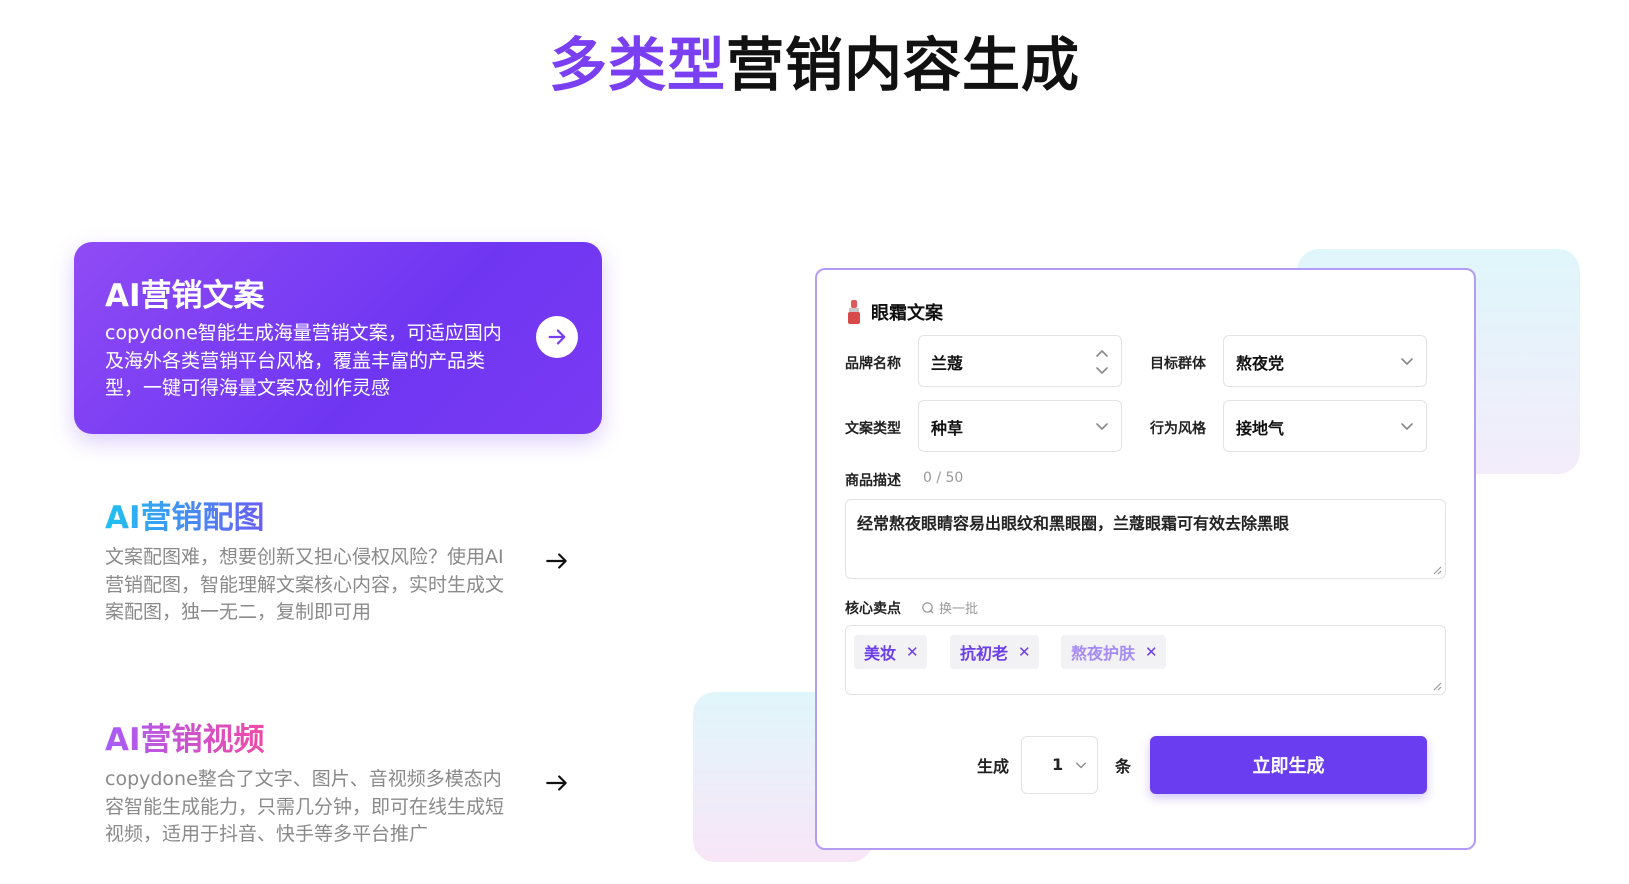  What do you see at coordinates (1102, 362) in the screenshot?
I see `stepper-icon` at bounding box center [1102, 362].